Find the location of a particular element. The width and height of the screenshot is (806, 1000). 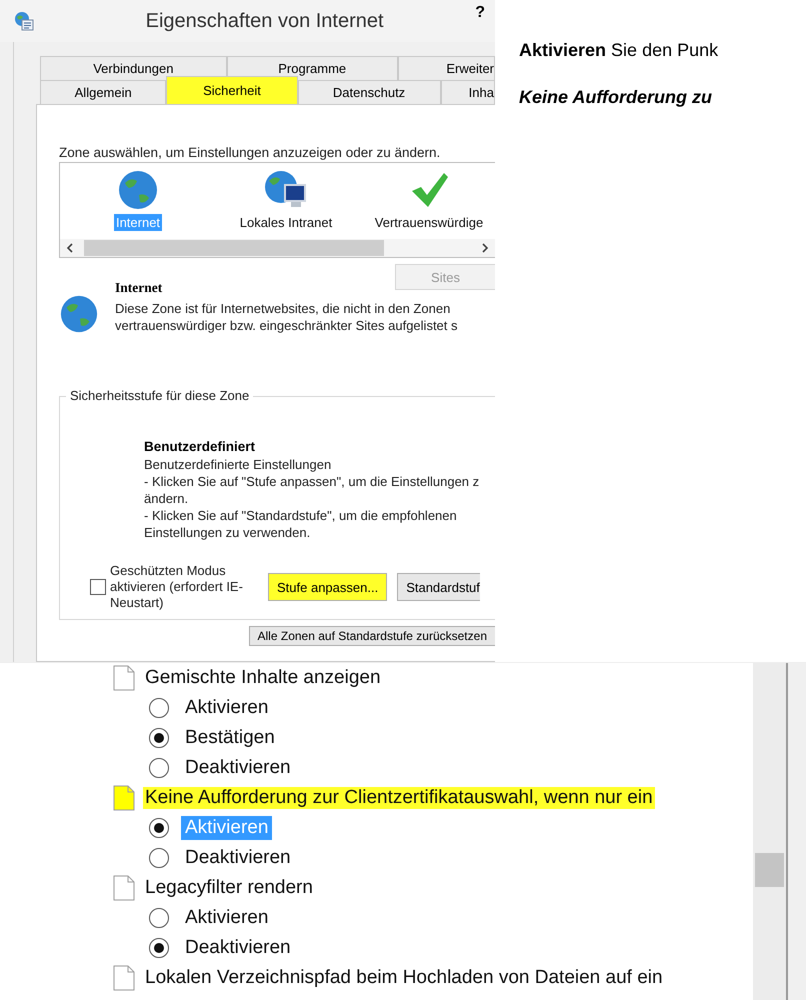

scroll-left-icon is located at coordinates (70, 248).